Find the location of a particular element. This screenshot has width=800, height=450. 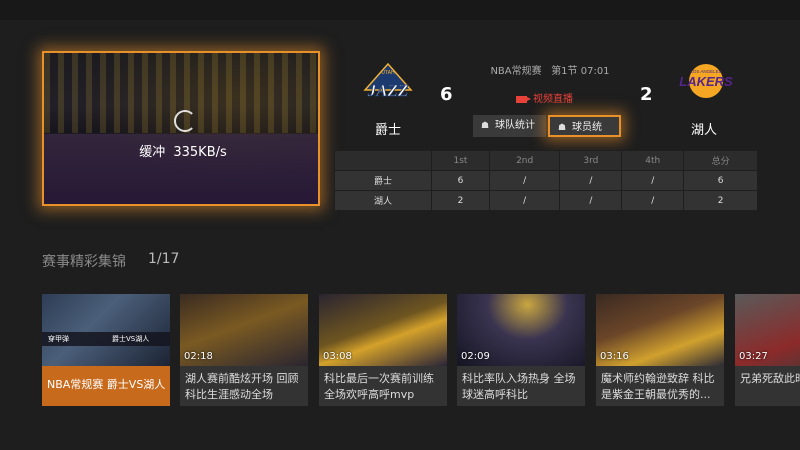

table-header-cell: 3rd is located at coordinates (591, 160).